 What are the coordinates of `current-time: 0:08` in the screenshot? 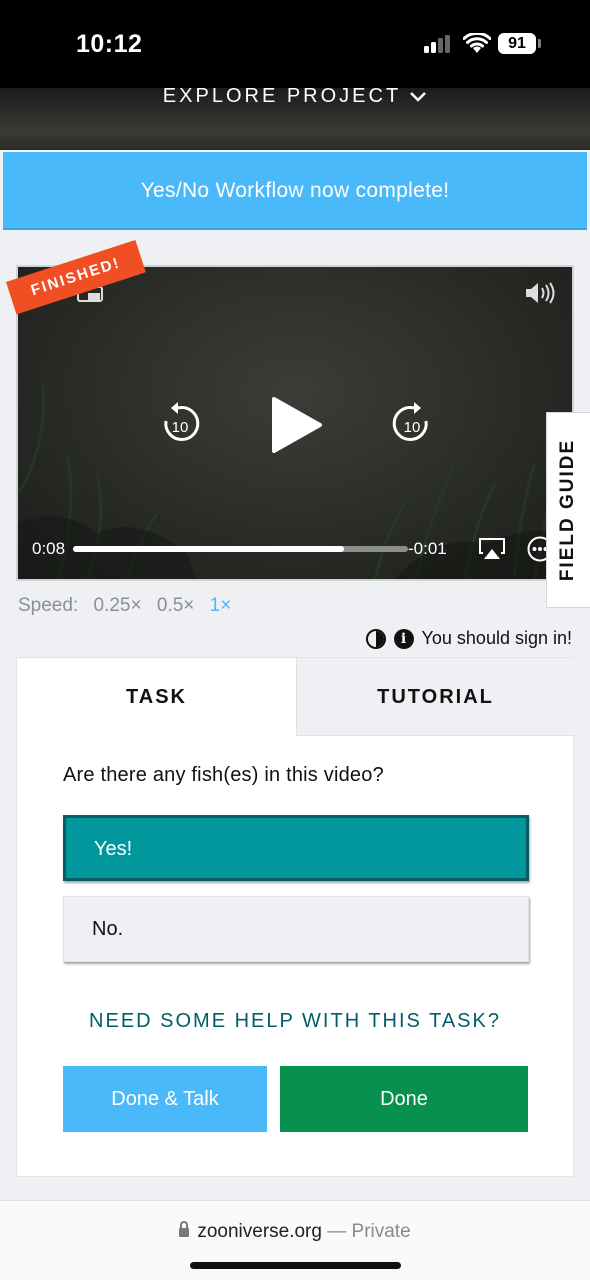 It's located at (49, 548).